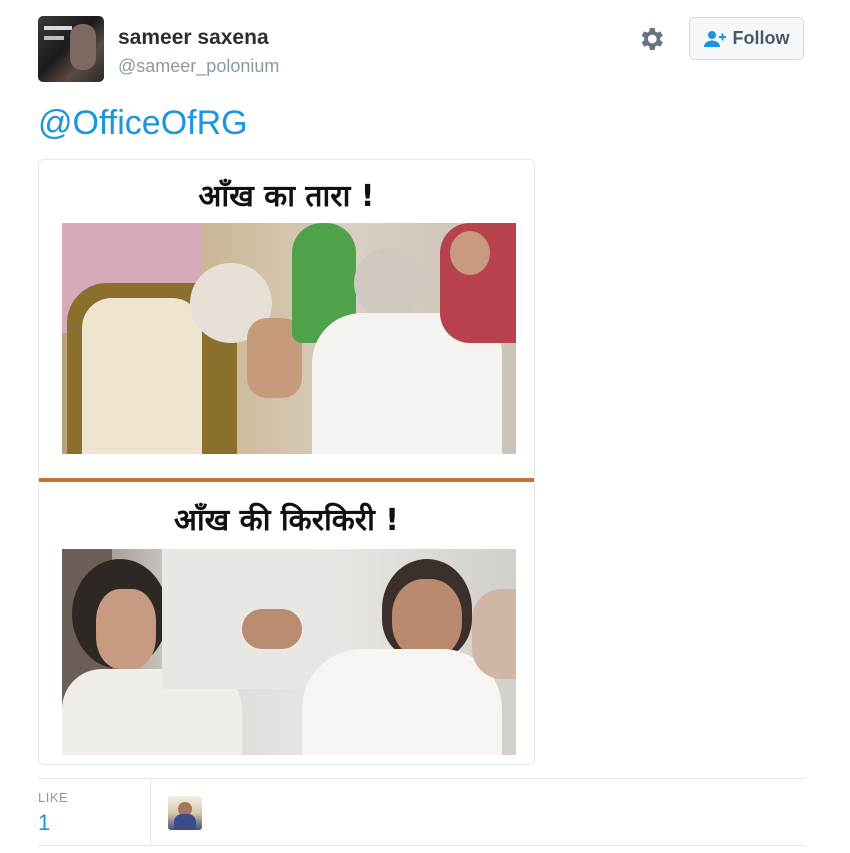 The image size is (850, 853). I want to click on author-display-name: sameer saxena, so click(193, 38).